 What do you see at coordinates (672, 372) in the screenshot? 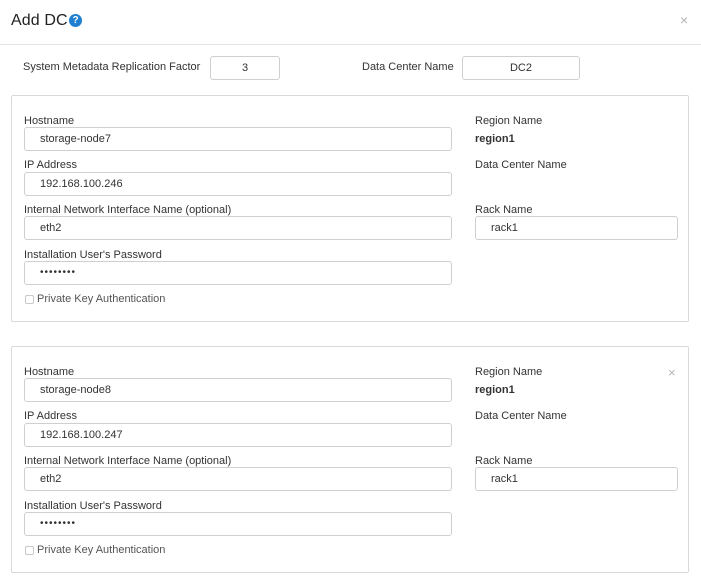
I see `remove-node-icon: ×` at bounding box center [672, 372].